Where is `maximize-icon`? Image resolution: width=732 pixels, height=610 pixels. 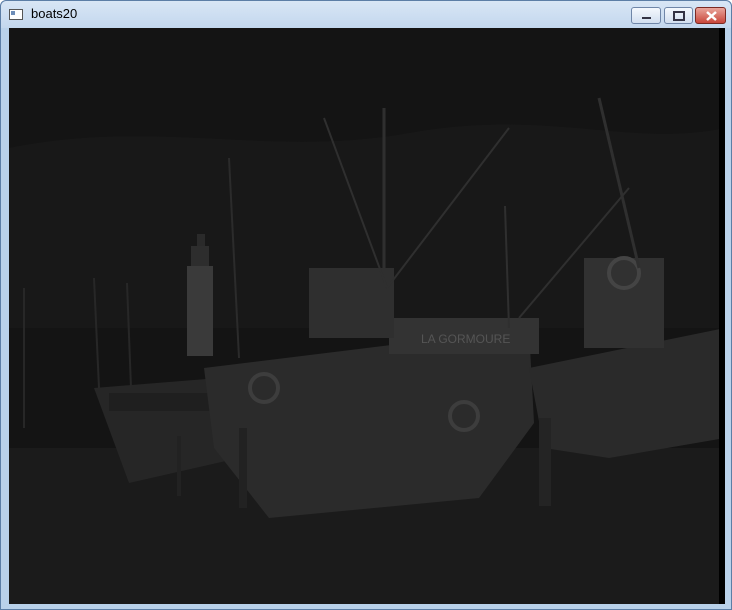
maximize-icon is located at coordinates (679, 16).